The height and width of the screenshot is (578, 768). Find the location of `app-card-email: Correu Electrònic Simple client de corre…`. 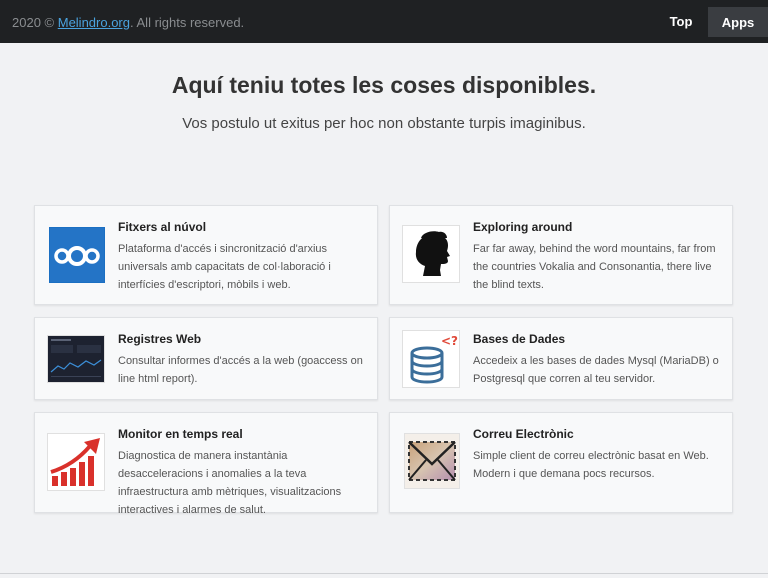

app-card-email: Correu Electrònic Simple client de corre… is located at coordinates (561, 462).